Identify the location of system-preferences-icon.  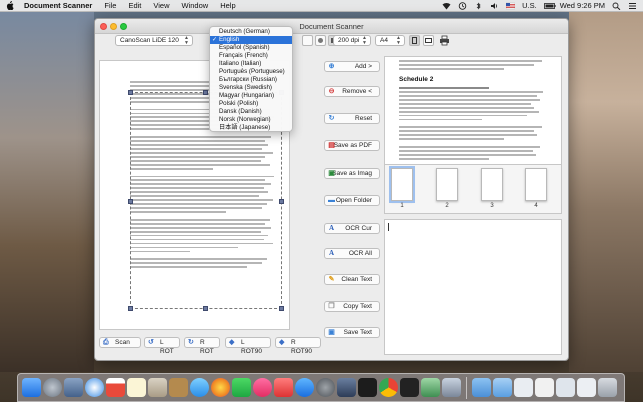
(325, 387).